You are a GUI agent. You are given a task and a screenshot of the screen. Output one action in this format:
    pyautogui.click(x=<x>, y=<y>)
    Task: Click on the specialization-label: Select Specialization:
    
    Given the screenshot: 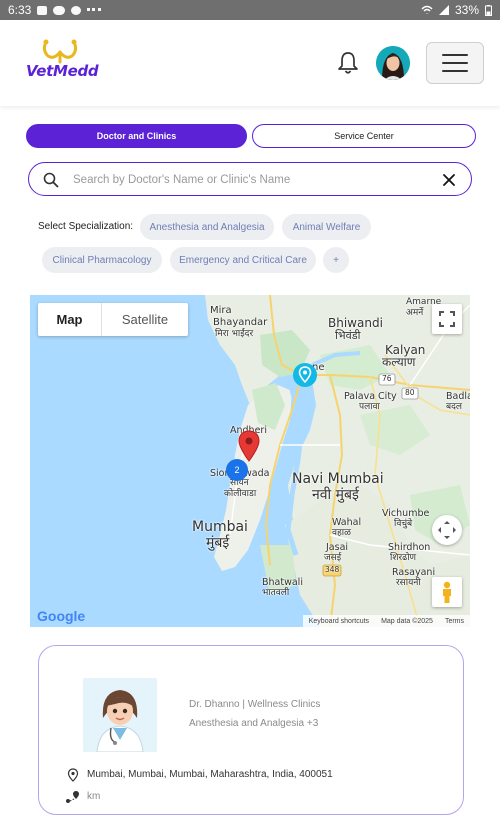 What is the action you would take?
    pyautogui.click(x=86, y=226)
    